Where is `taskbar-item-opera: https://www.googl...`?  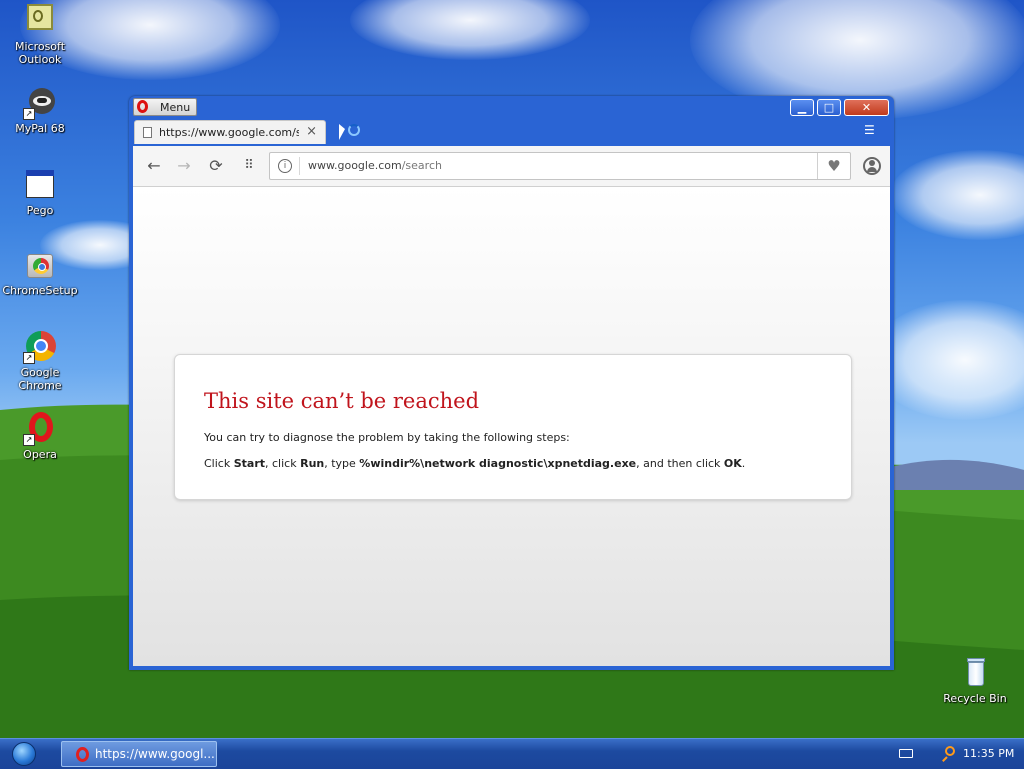
taskbar-item-opera: https://www.googl... is located at coordinates (139, 754).